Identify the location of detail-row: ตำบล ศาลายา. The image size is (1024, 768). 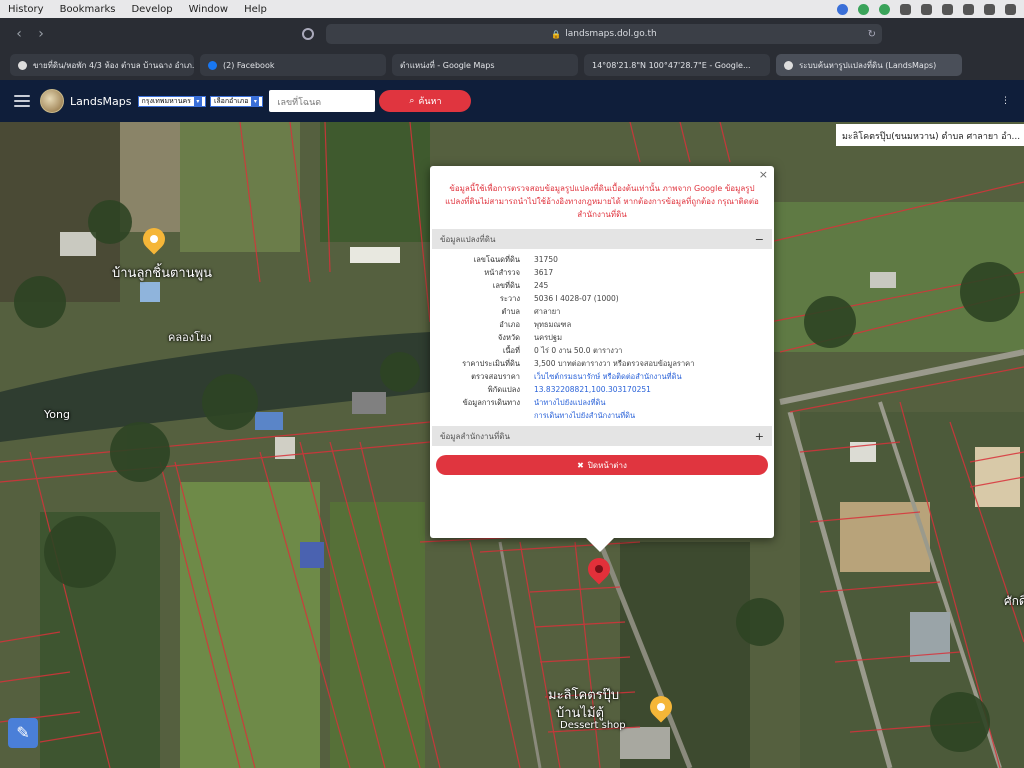
(602, 311).